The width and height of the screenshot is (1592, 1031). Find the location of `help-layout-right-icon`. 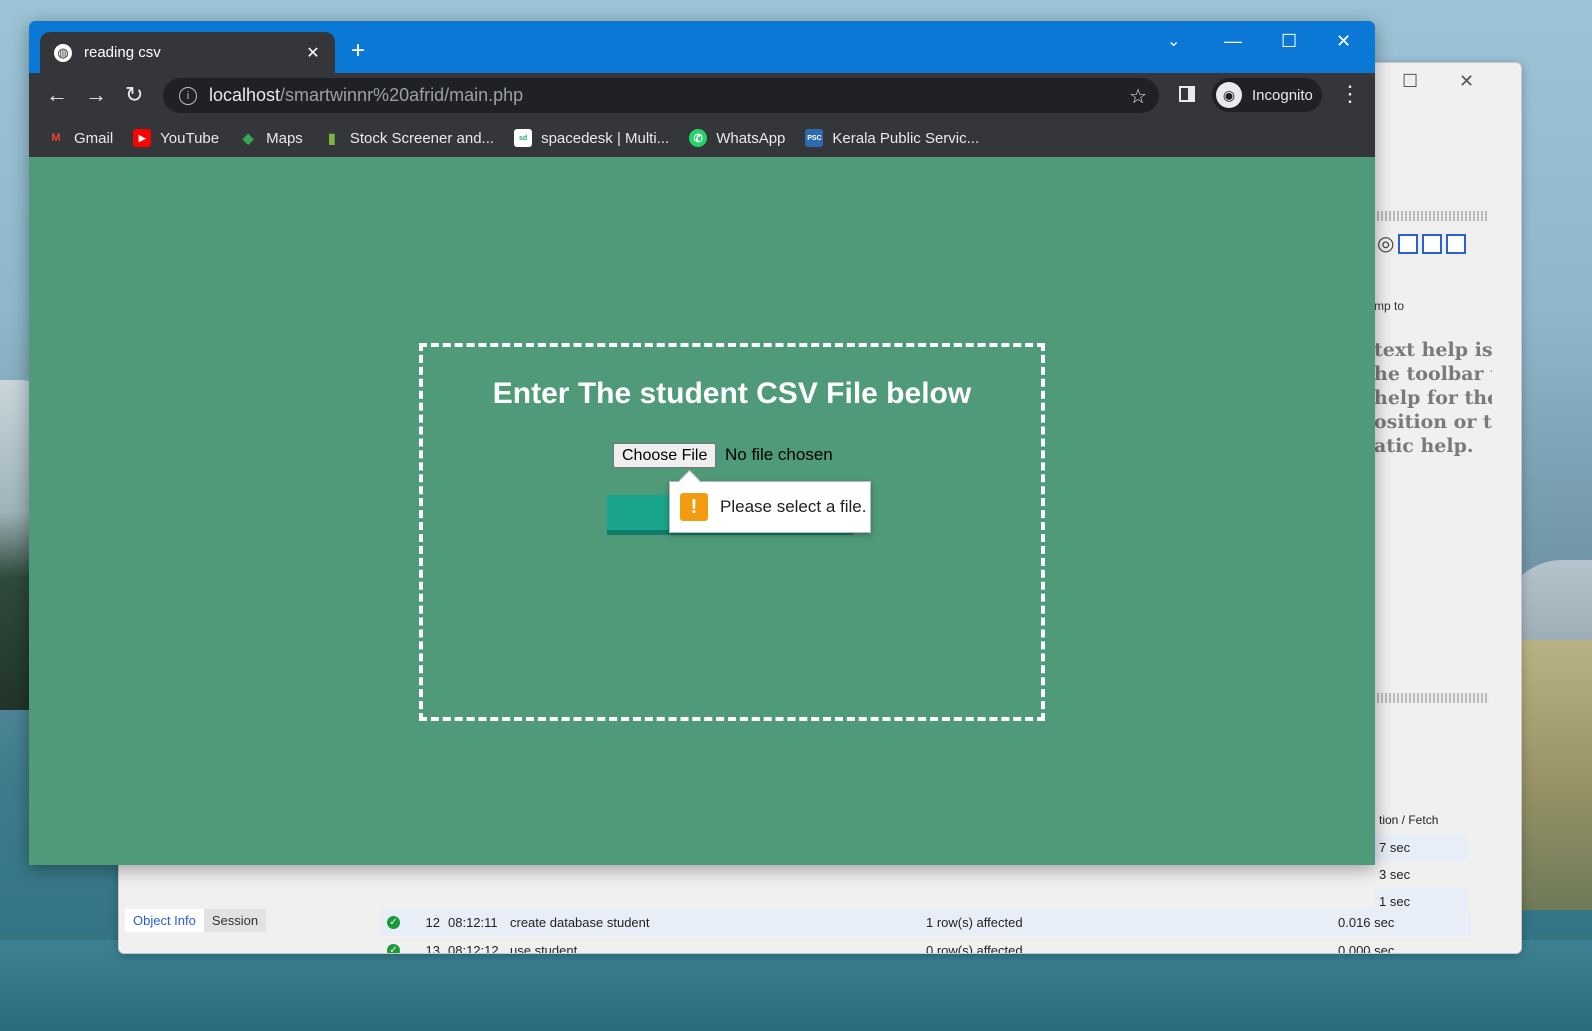

help-layout-right-icon is located at coordinates (1456, 243).